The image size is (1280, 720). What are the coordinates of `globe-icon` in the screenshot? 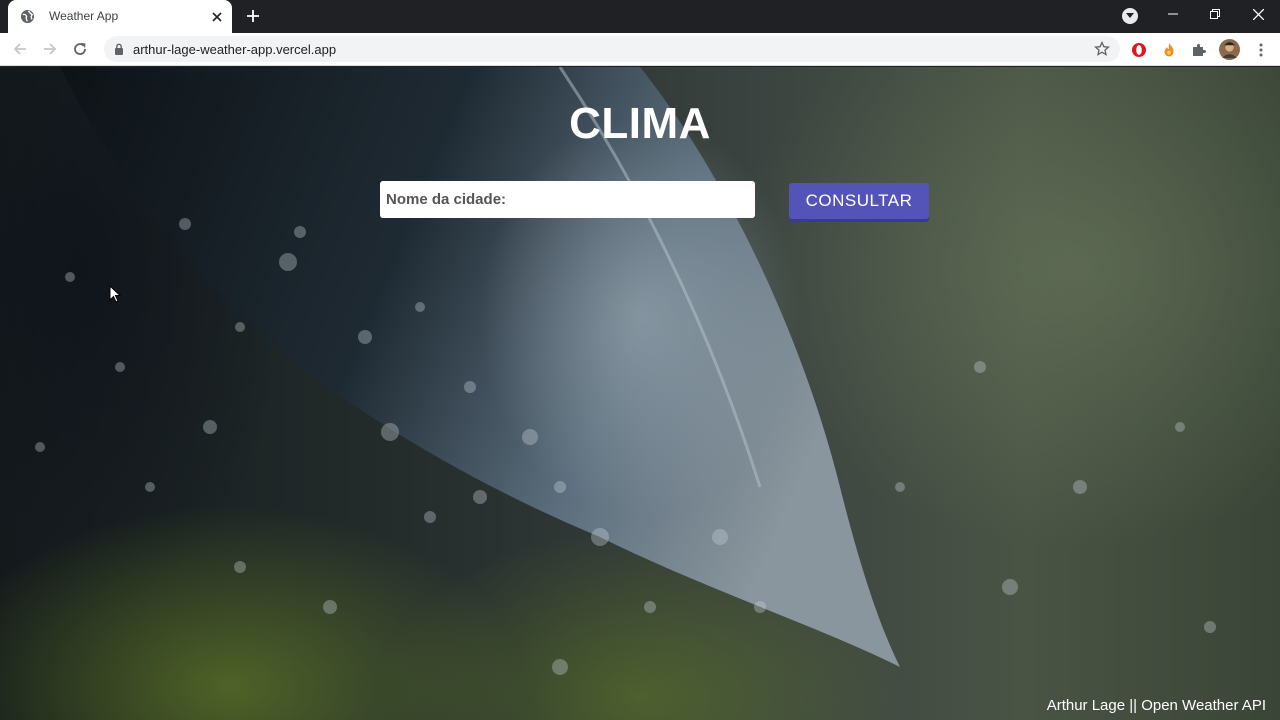 It's located at (27, 16).